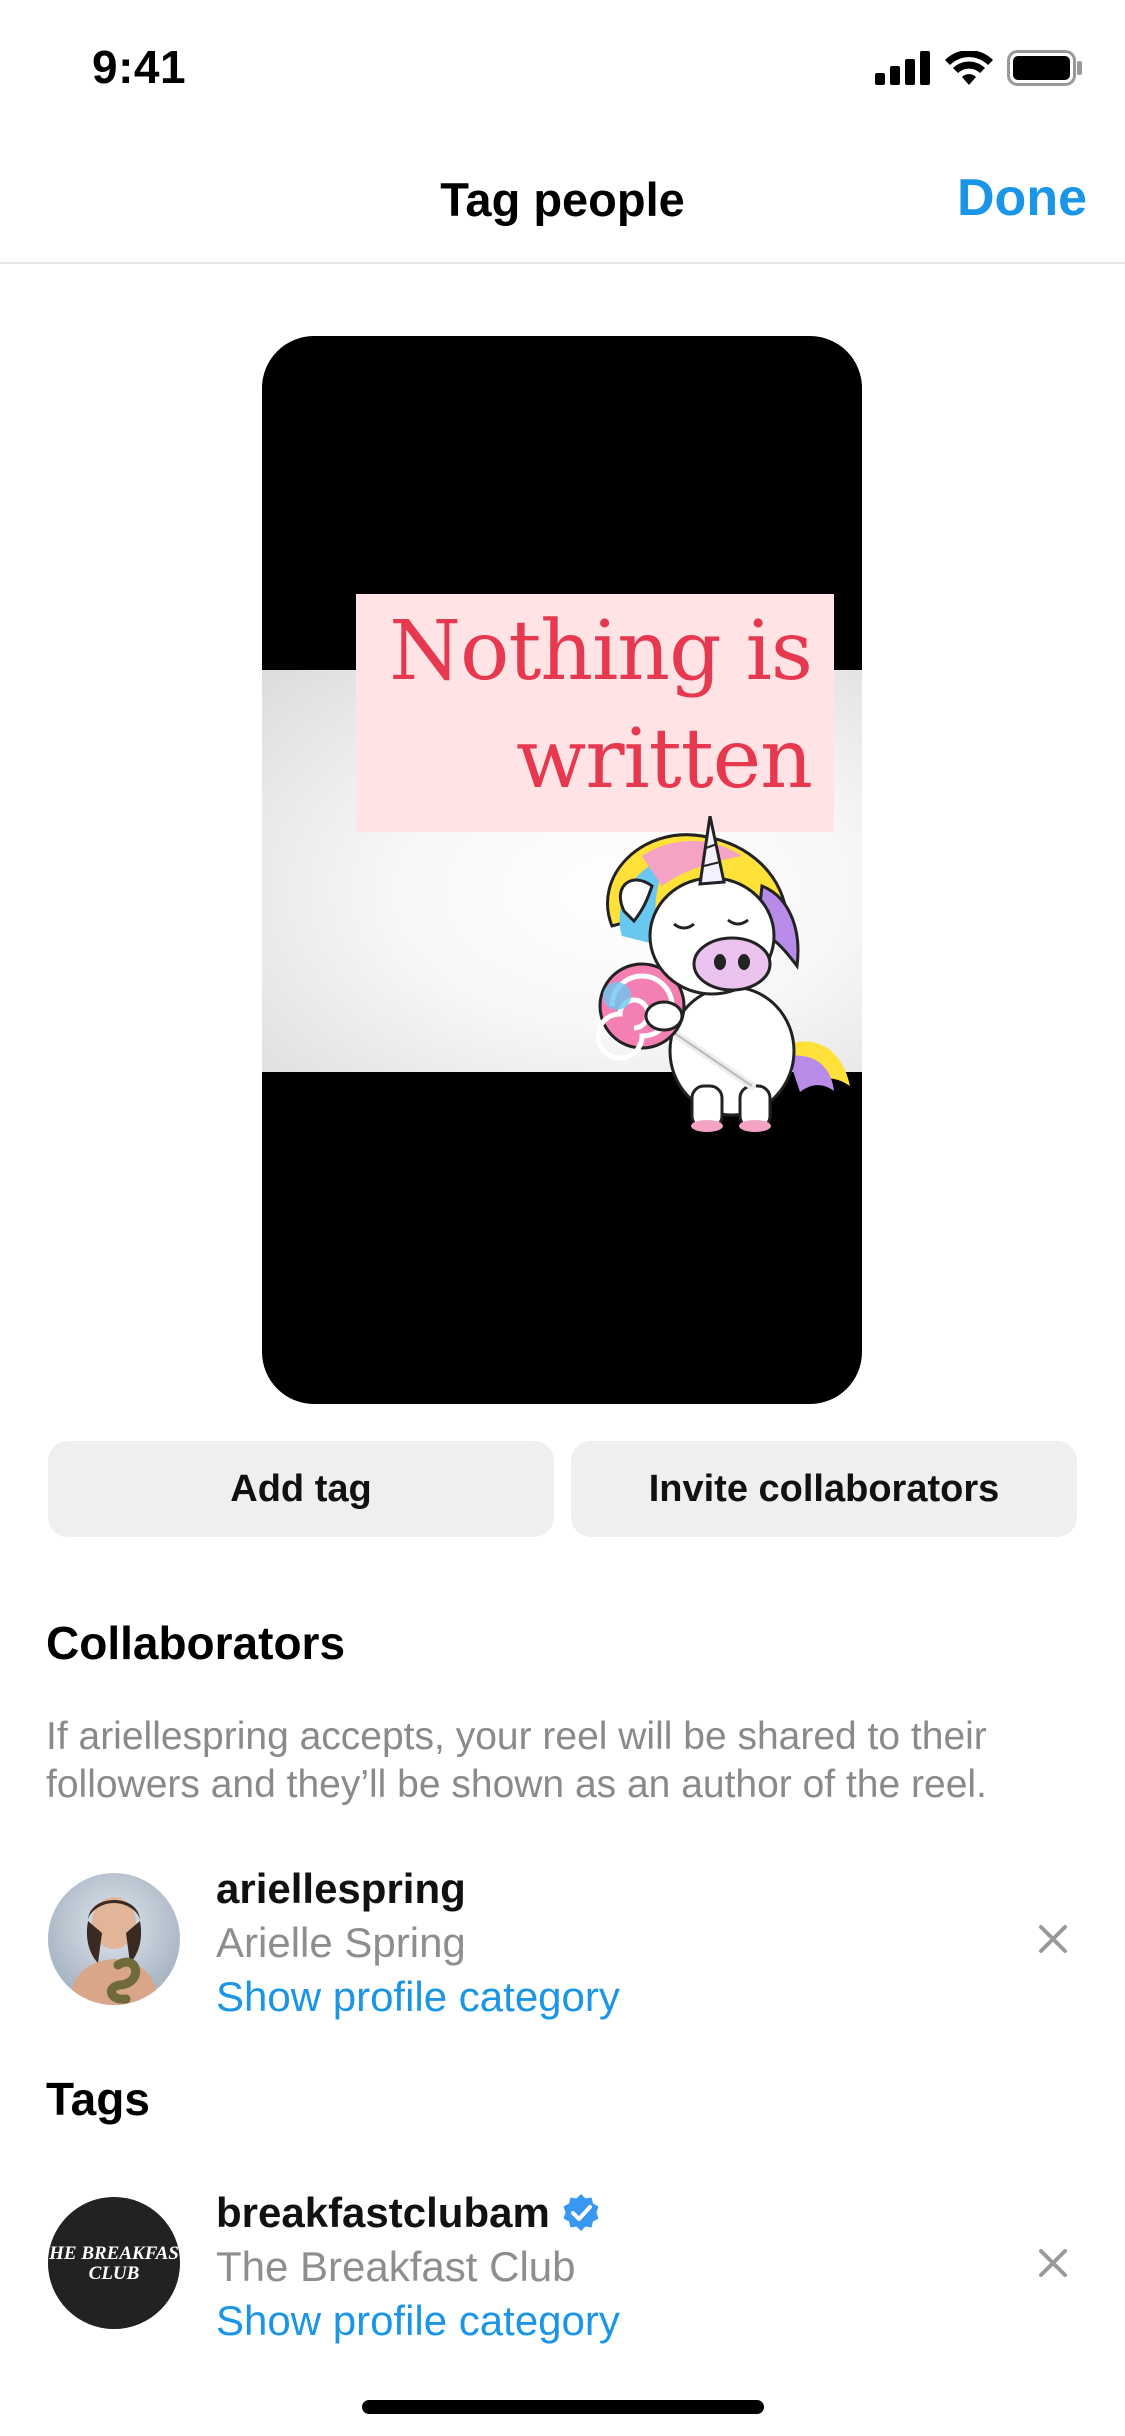 The height and width of the screenshot is (2436, 1125). Describe the element at coordinates (1053, 2263) in the screenshot. I see `remove-tag-close-icon` at that location.